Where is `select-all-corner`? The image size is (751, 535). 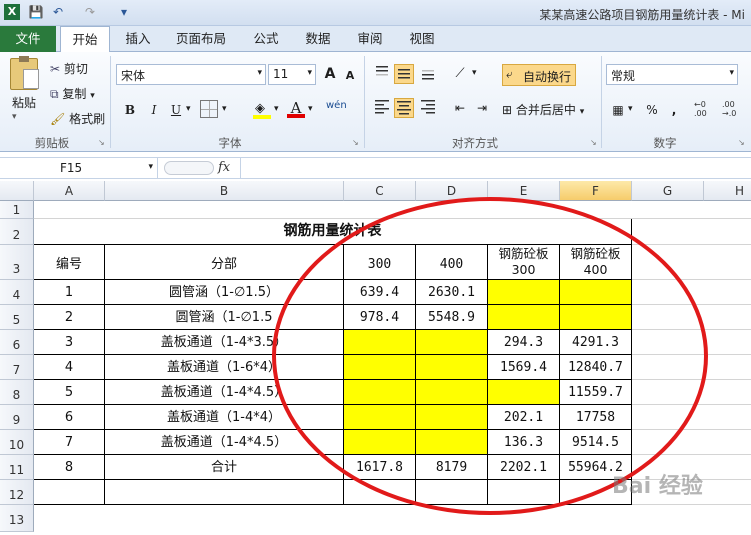 select-all-corner is located at coordinates (17, 191).